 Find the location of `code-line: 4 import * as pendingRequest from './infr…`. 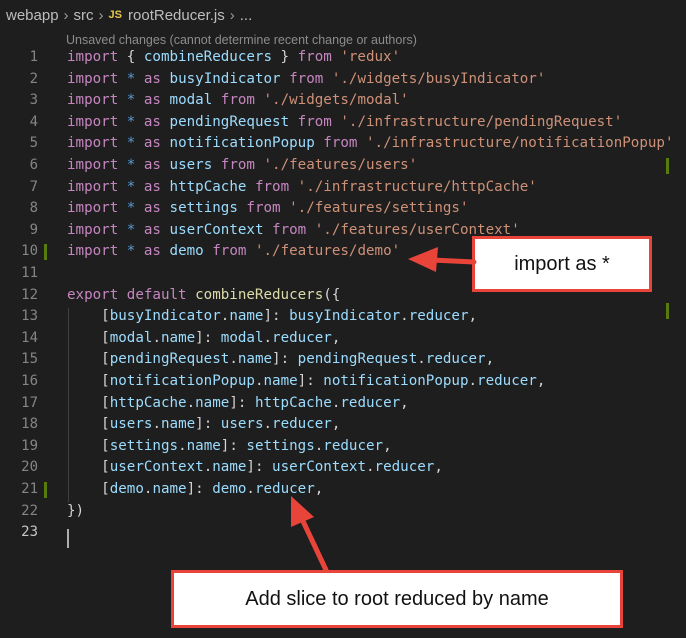

code-line: 4 import * as pendingRequest from './infr… is located at coordinates (343, 123).